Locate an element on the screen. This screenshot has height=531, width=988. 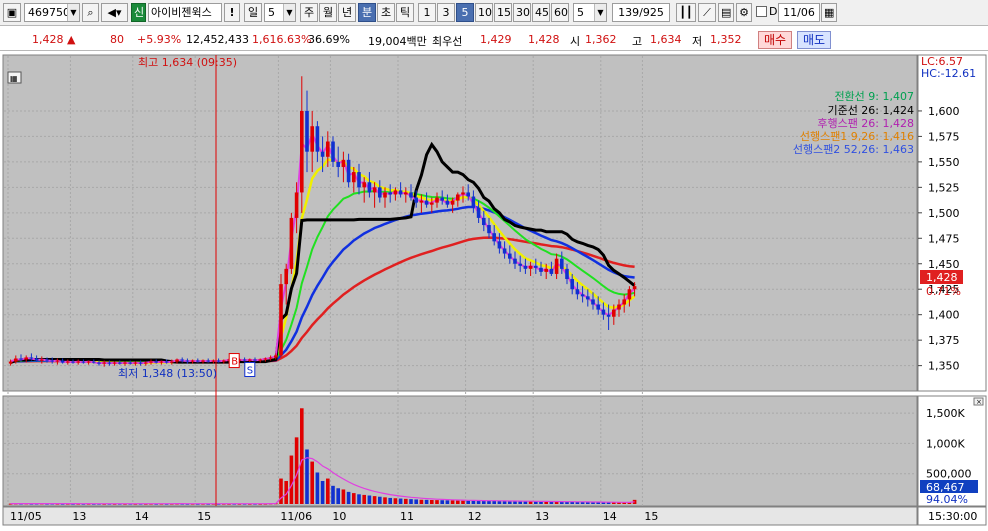
volume-tick-label: 1,000K is located at coordinates (945, 443).